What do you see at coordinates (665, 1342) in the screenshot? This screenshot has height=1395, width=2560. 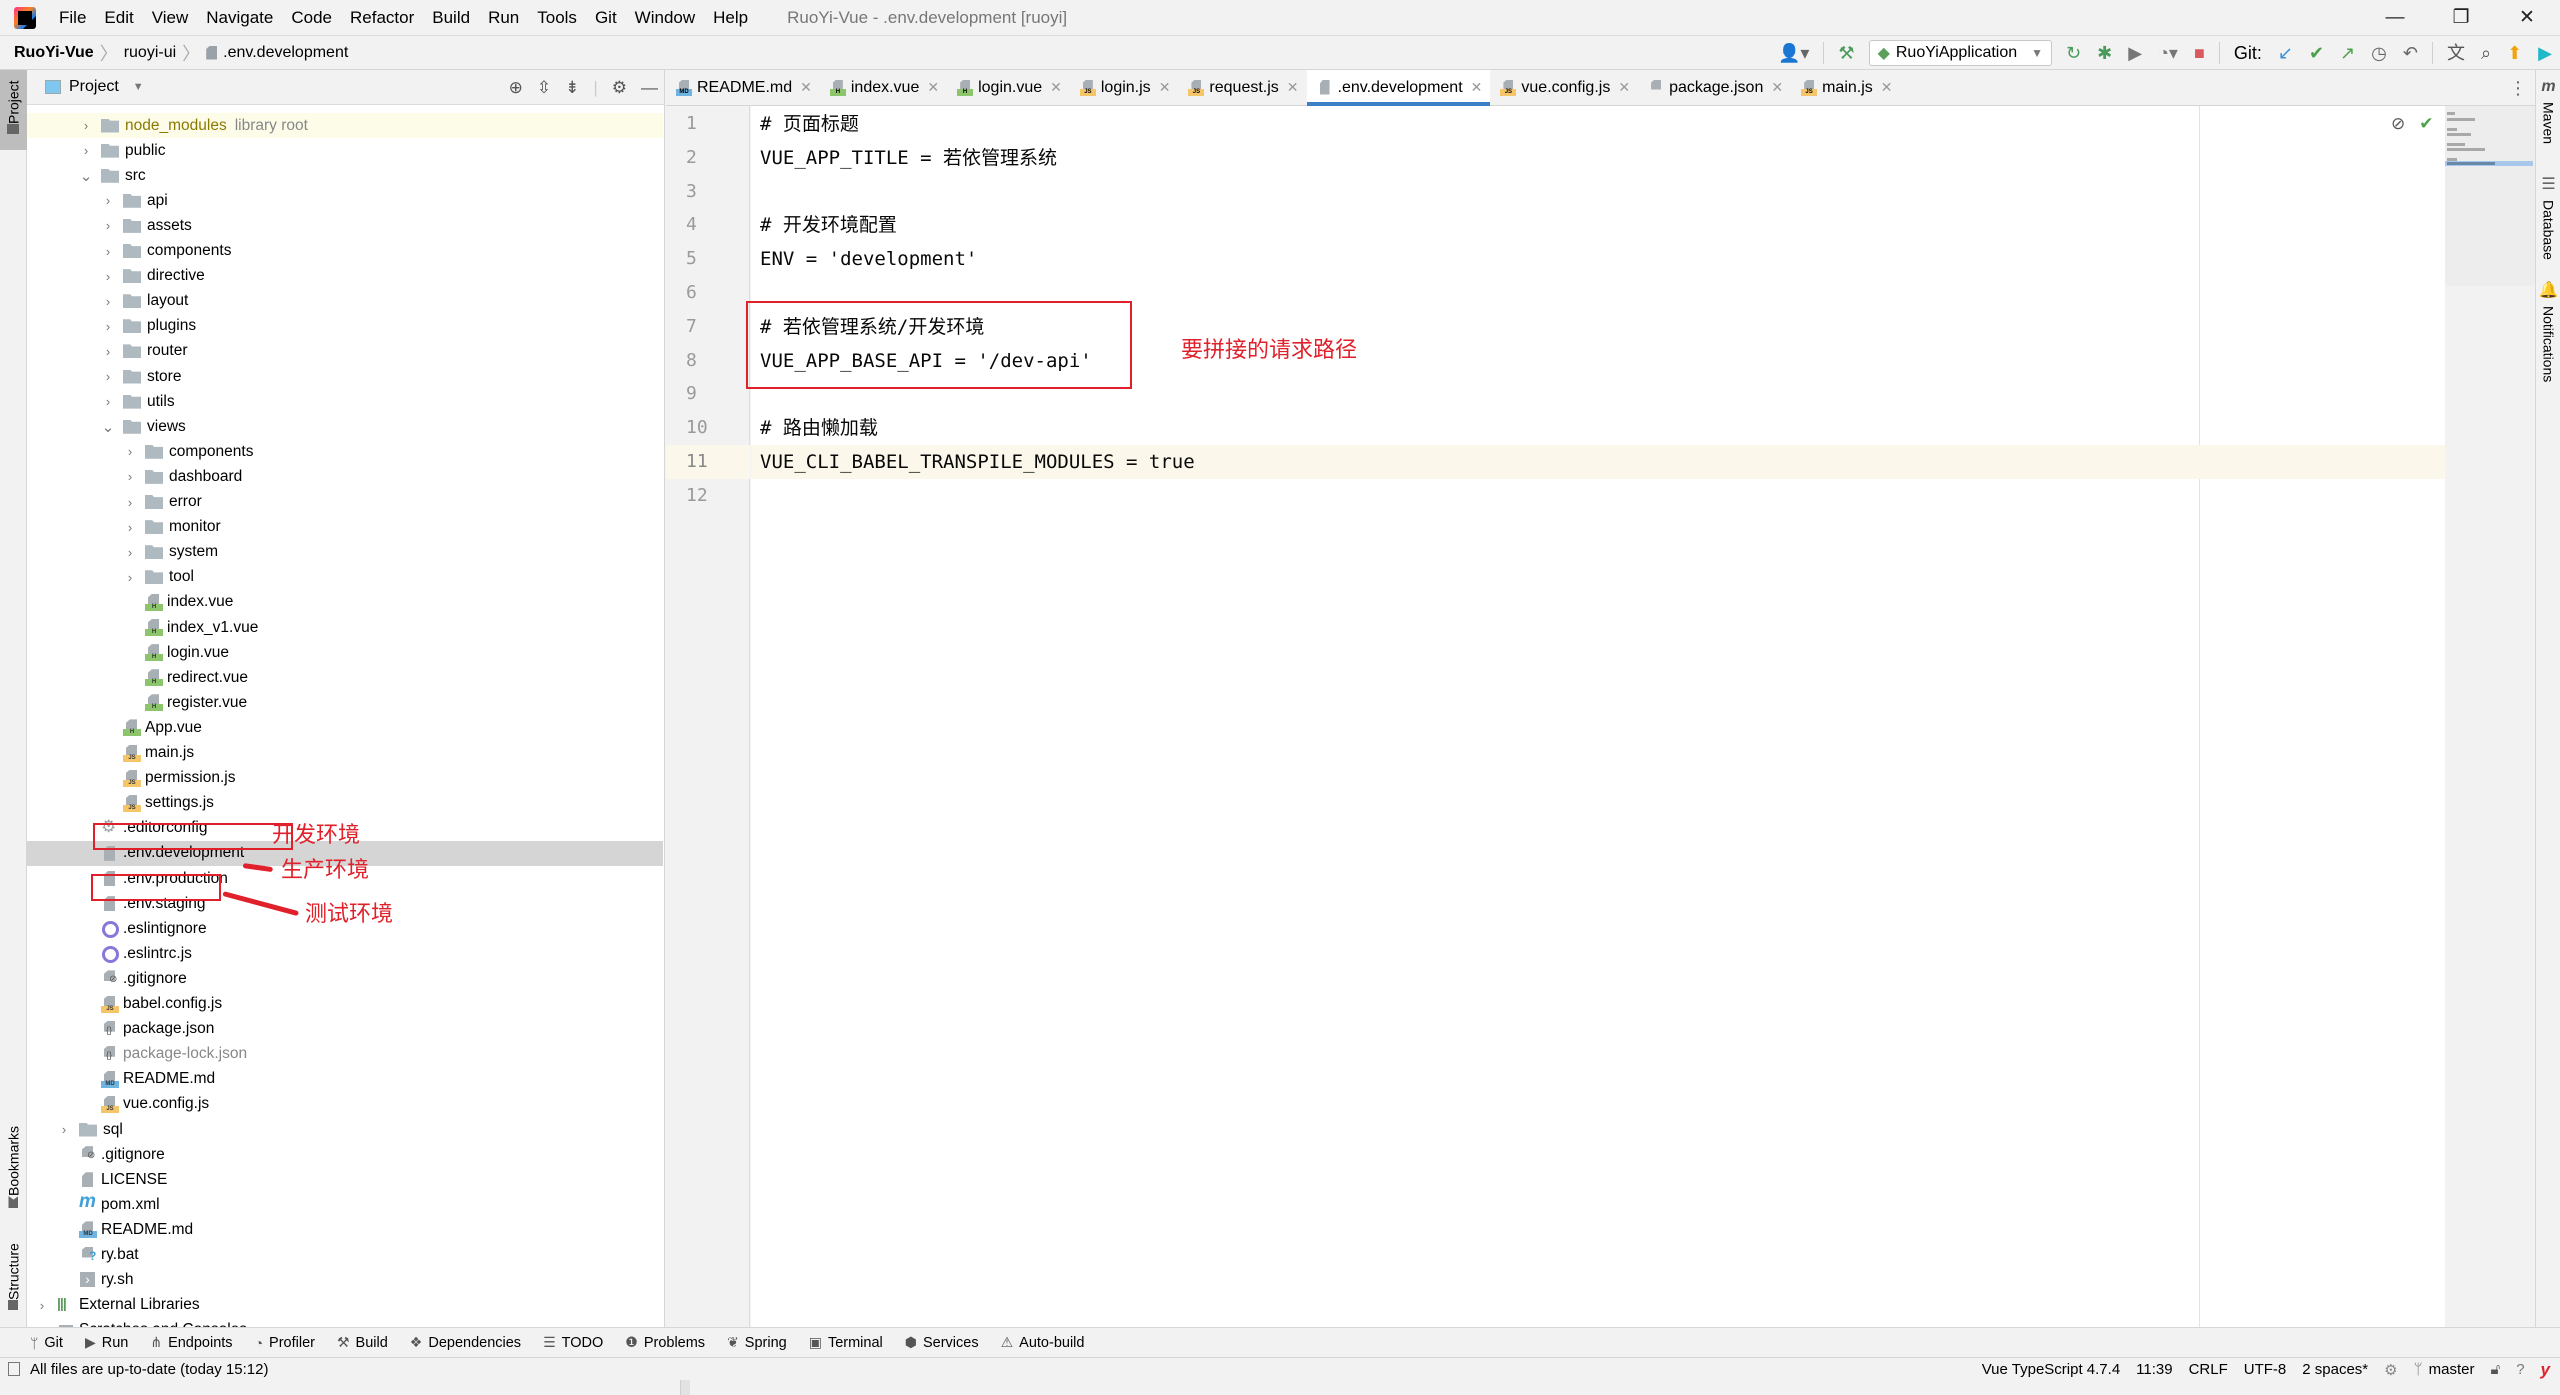 I see `bottom-tab-problems: ❶ Problems` at bounding box center [665, 1342].